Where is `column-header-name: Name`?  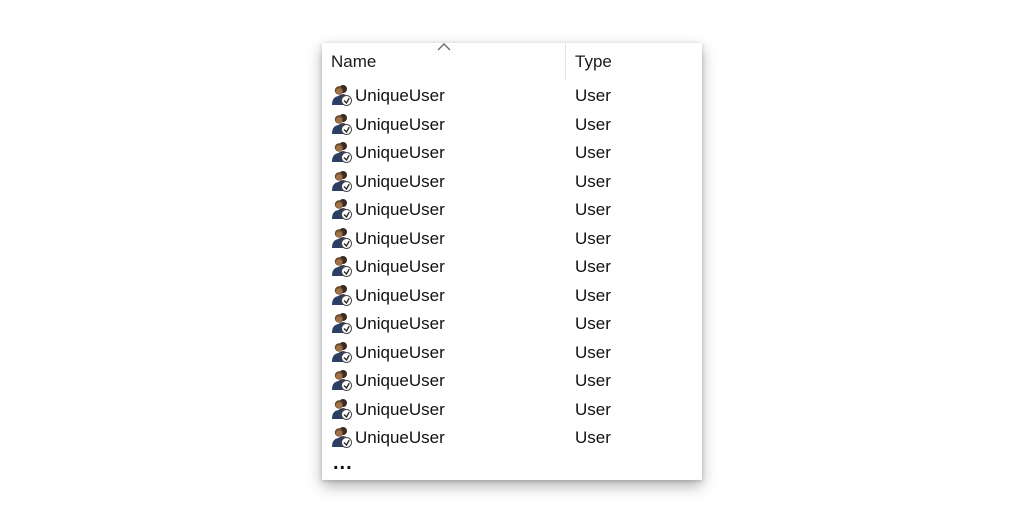 column-header-name: Name is located at coordinates (353, 62).